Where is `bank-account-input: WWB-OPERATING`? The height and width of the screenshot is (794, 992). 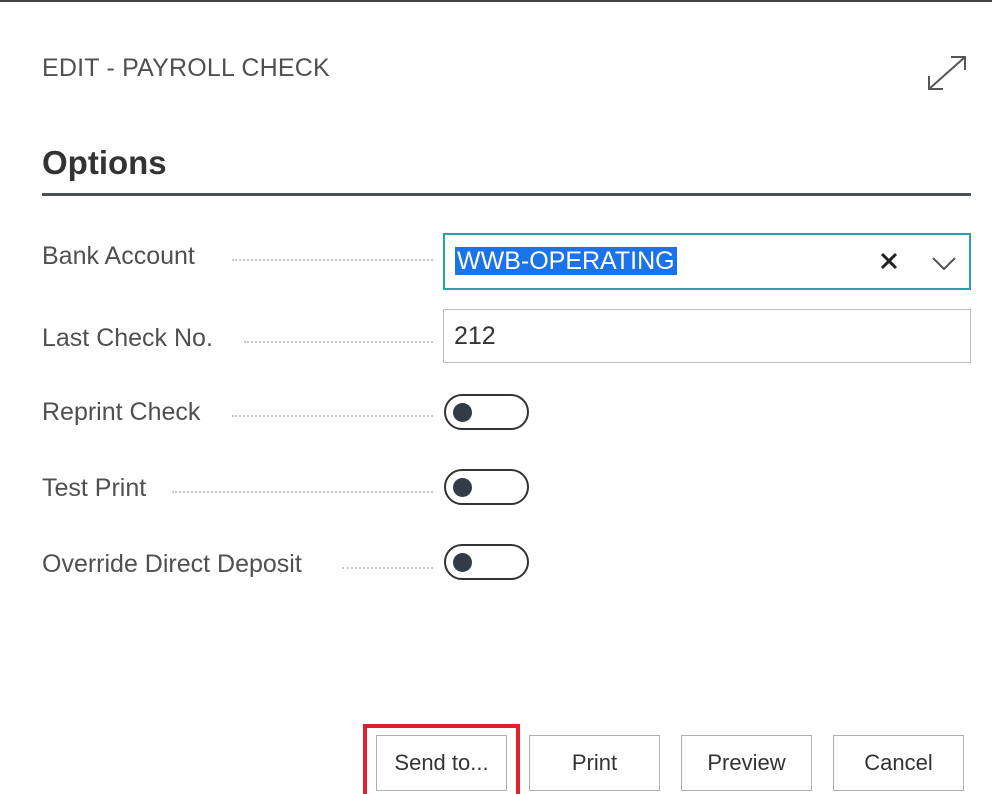
bank-account-input: WWB-OPERATING is located at coordinates (707, 261).